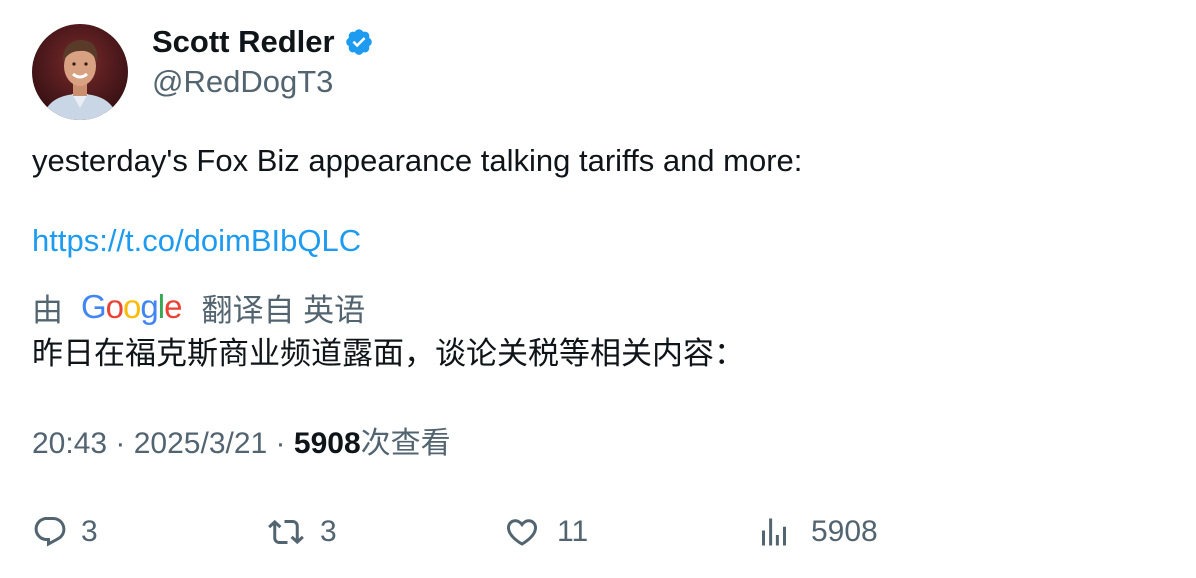 This screenshot has width=1196, height=578. What do you see at coordinates (522, 532) in the screenshot?
I see `like-icon` at bounding box center [522, 532].